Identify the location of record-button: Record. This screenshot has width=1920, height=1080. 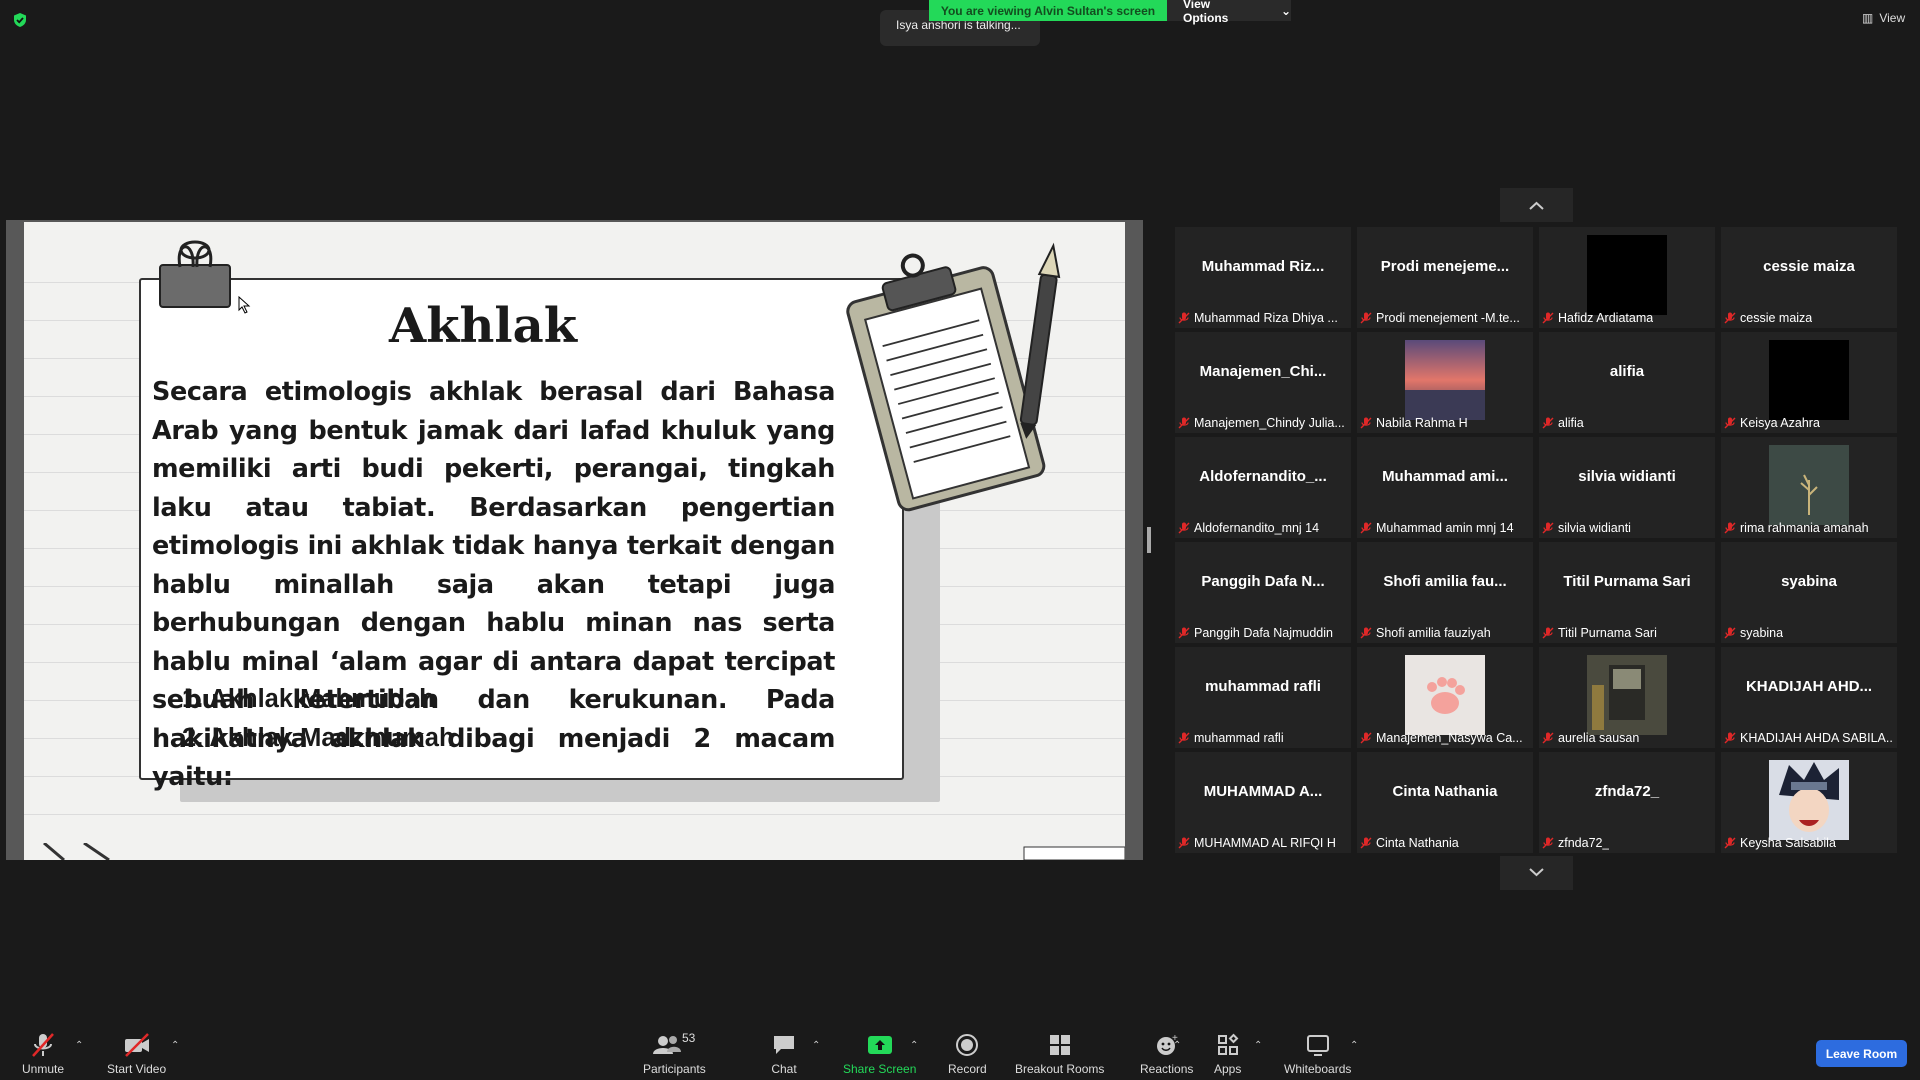
(967, 1054).